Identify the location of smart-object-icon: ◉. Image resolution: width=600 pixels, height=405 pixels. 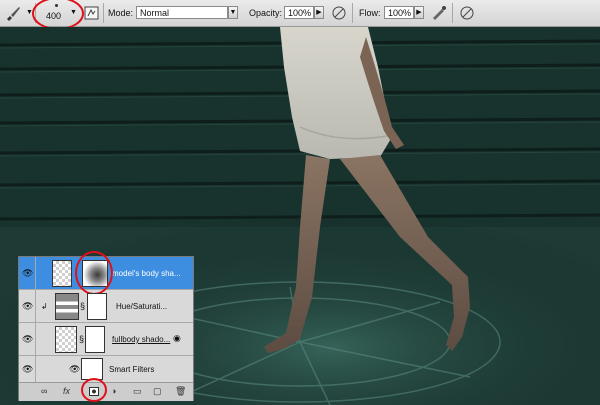
(177, 338).